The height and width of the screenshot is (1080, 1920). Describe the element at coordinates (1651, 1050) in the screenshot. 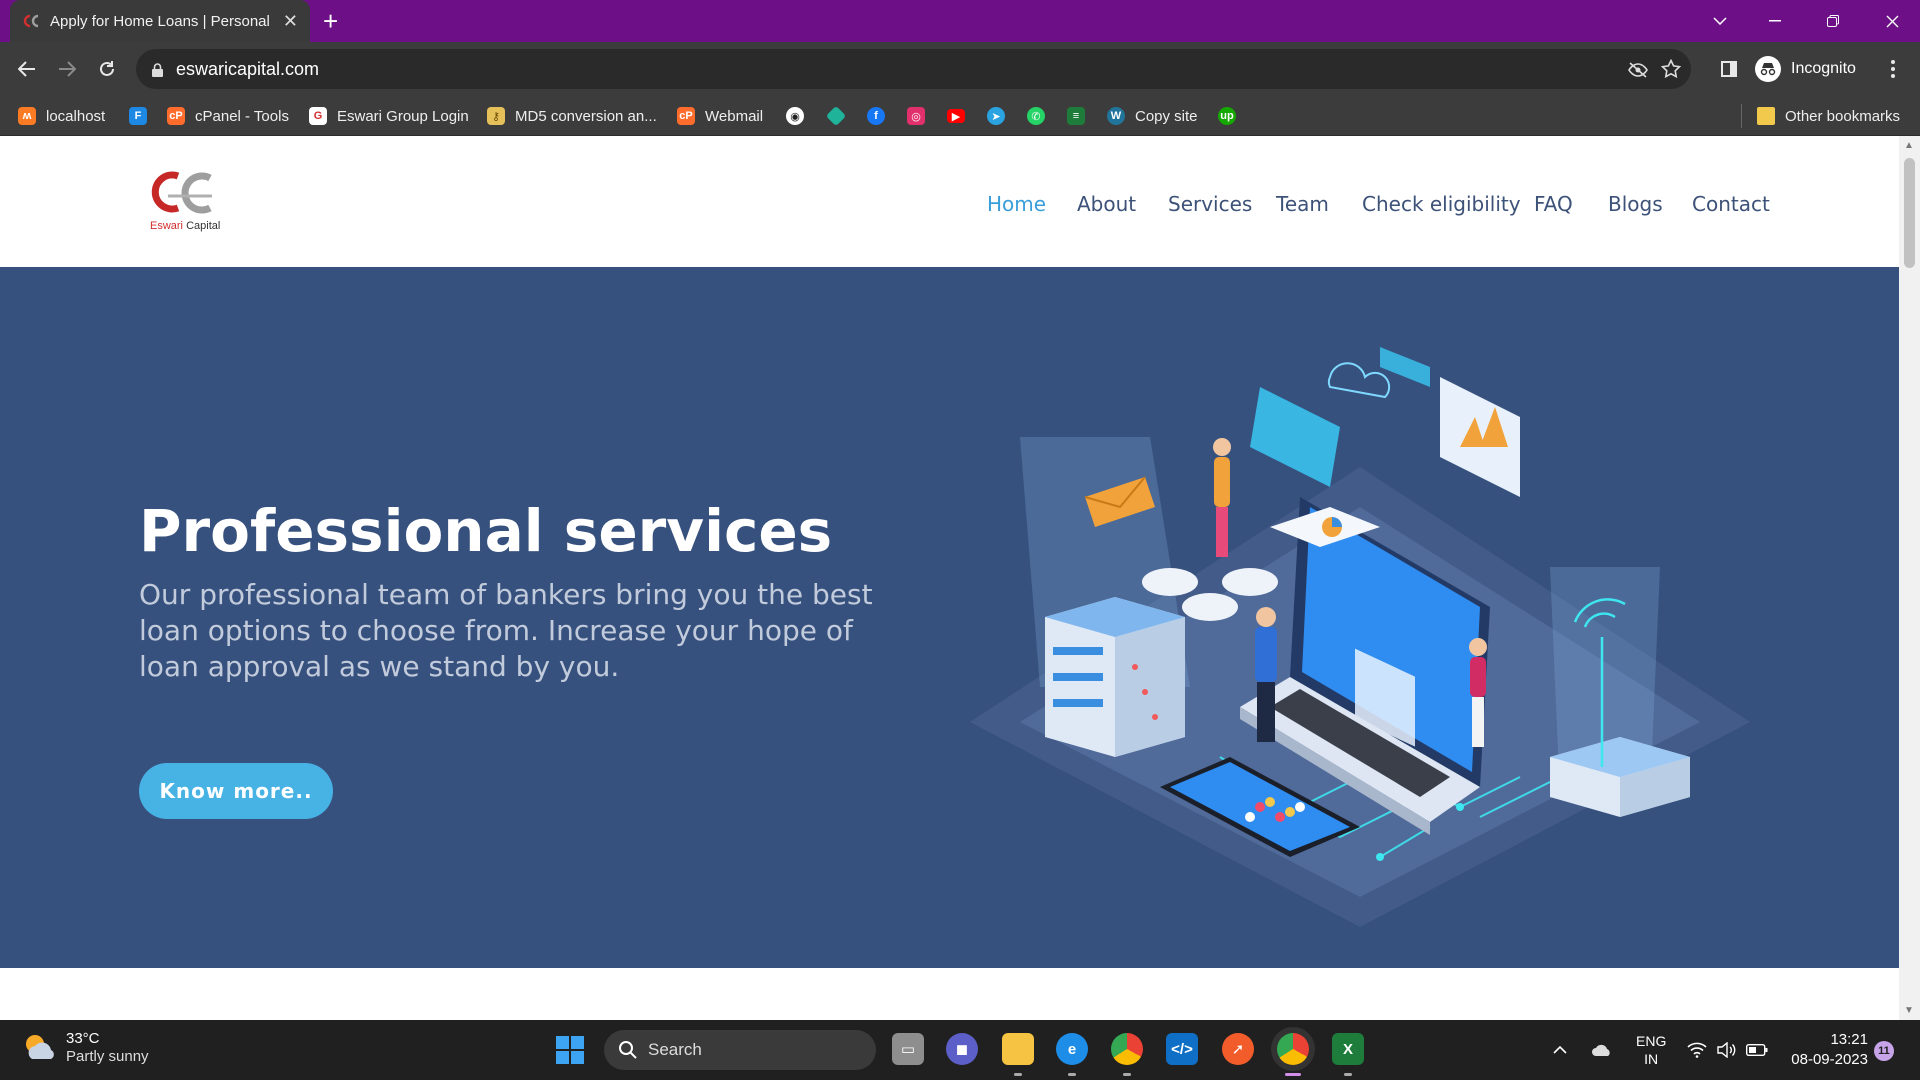

I see `language-indicator: ENG IN` at that location.